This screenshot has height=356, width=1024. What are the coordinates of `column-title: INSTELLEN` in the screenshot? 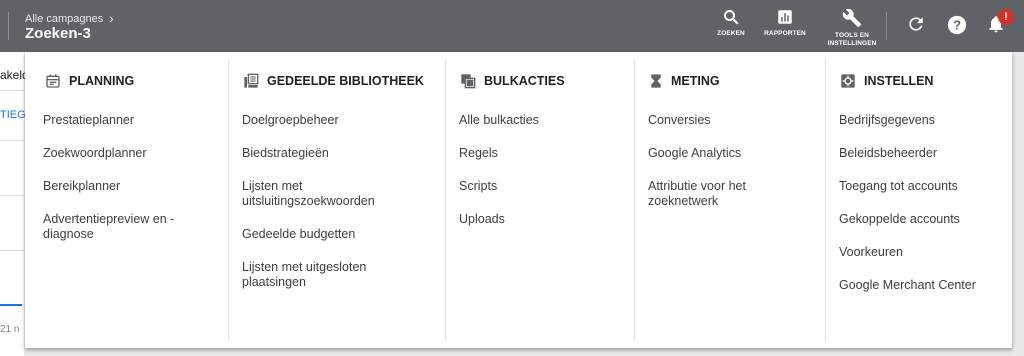 It's located at (899, 81).